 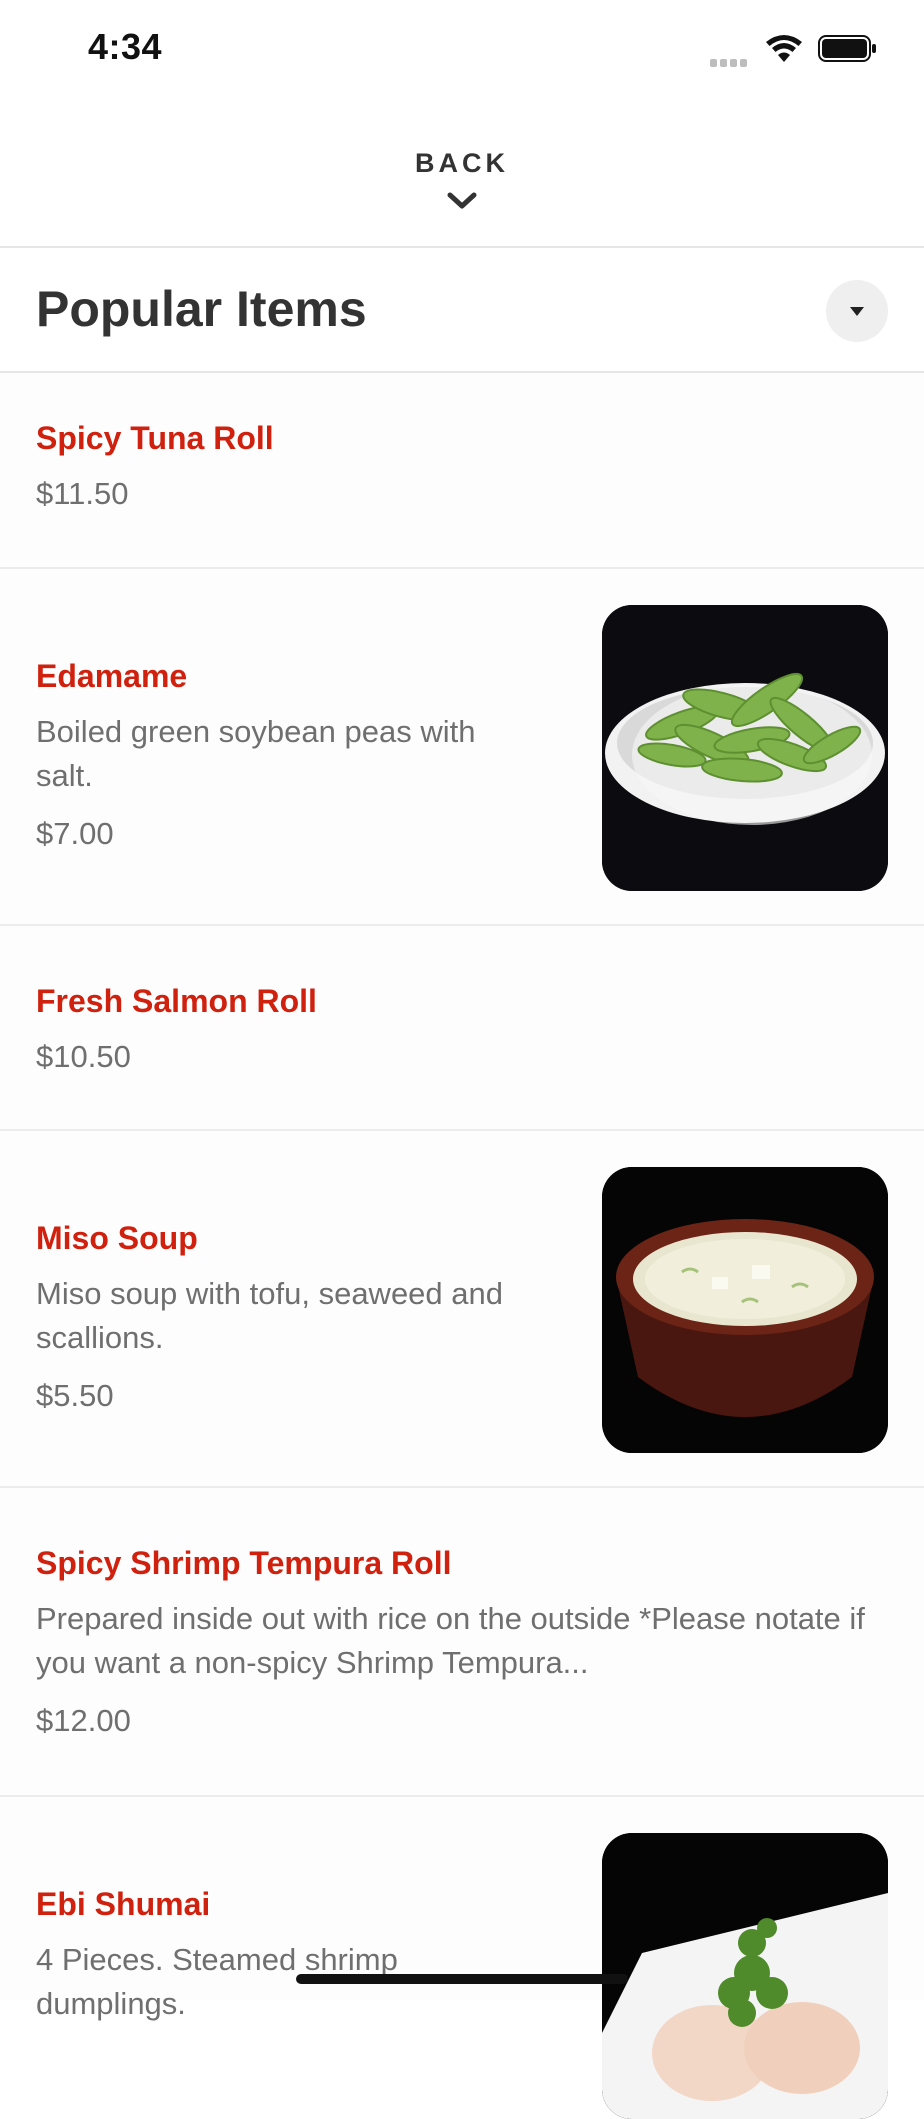 I want to click on section-title: Popular Items, so click(x=201, y=309).